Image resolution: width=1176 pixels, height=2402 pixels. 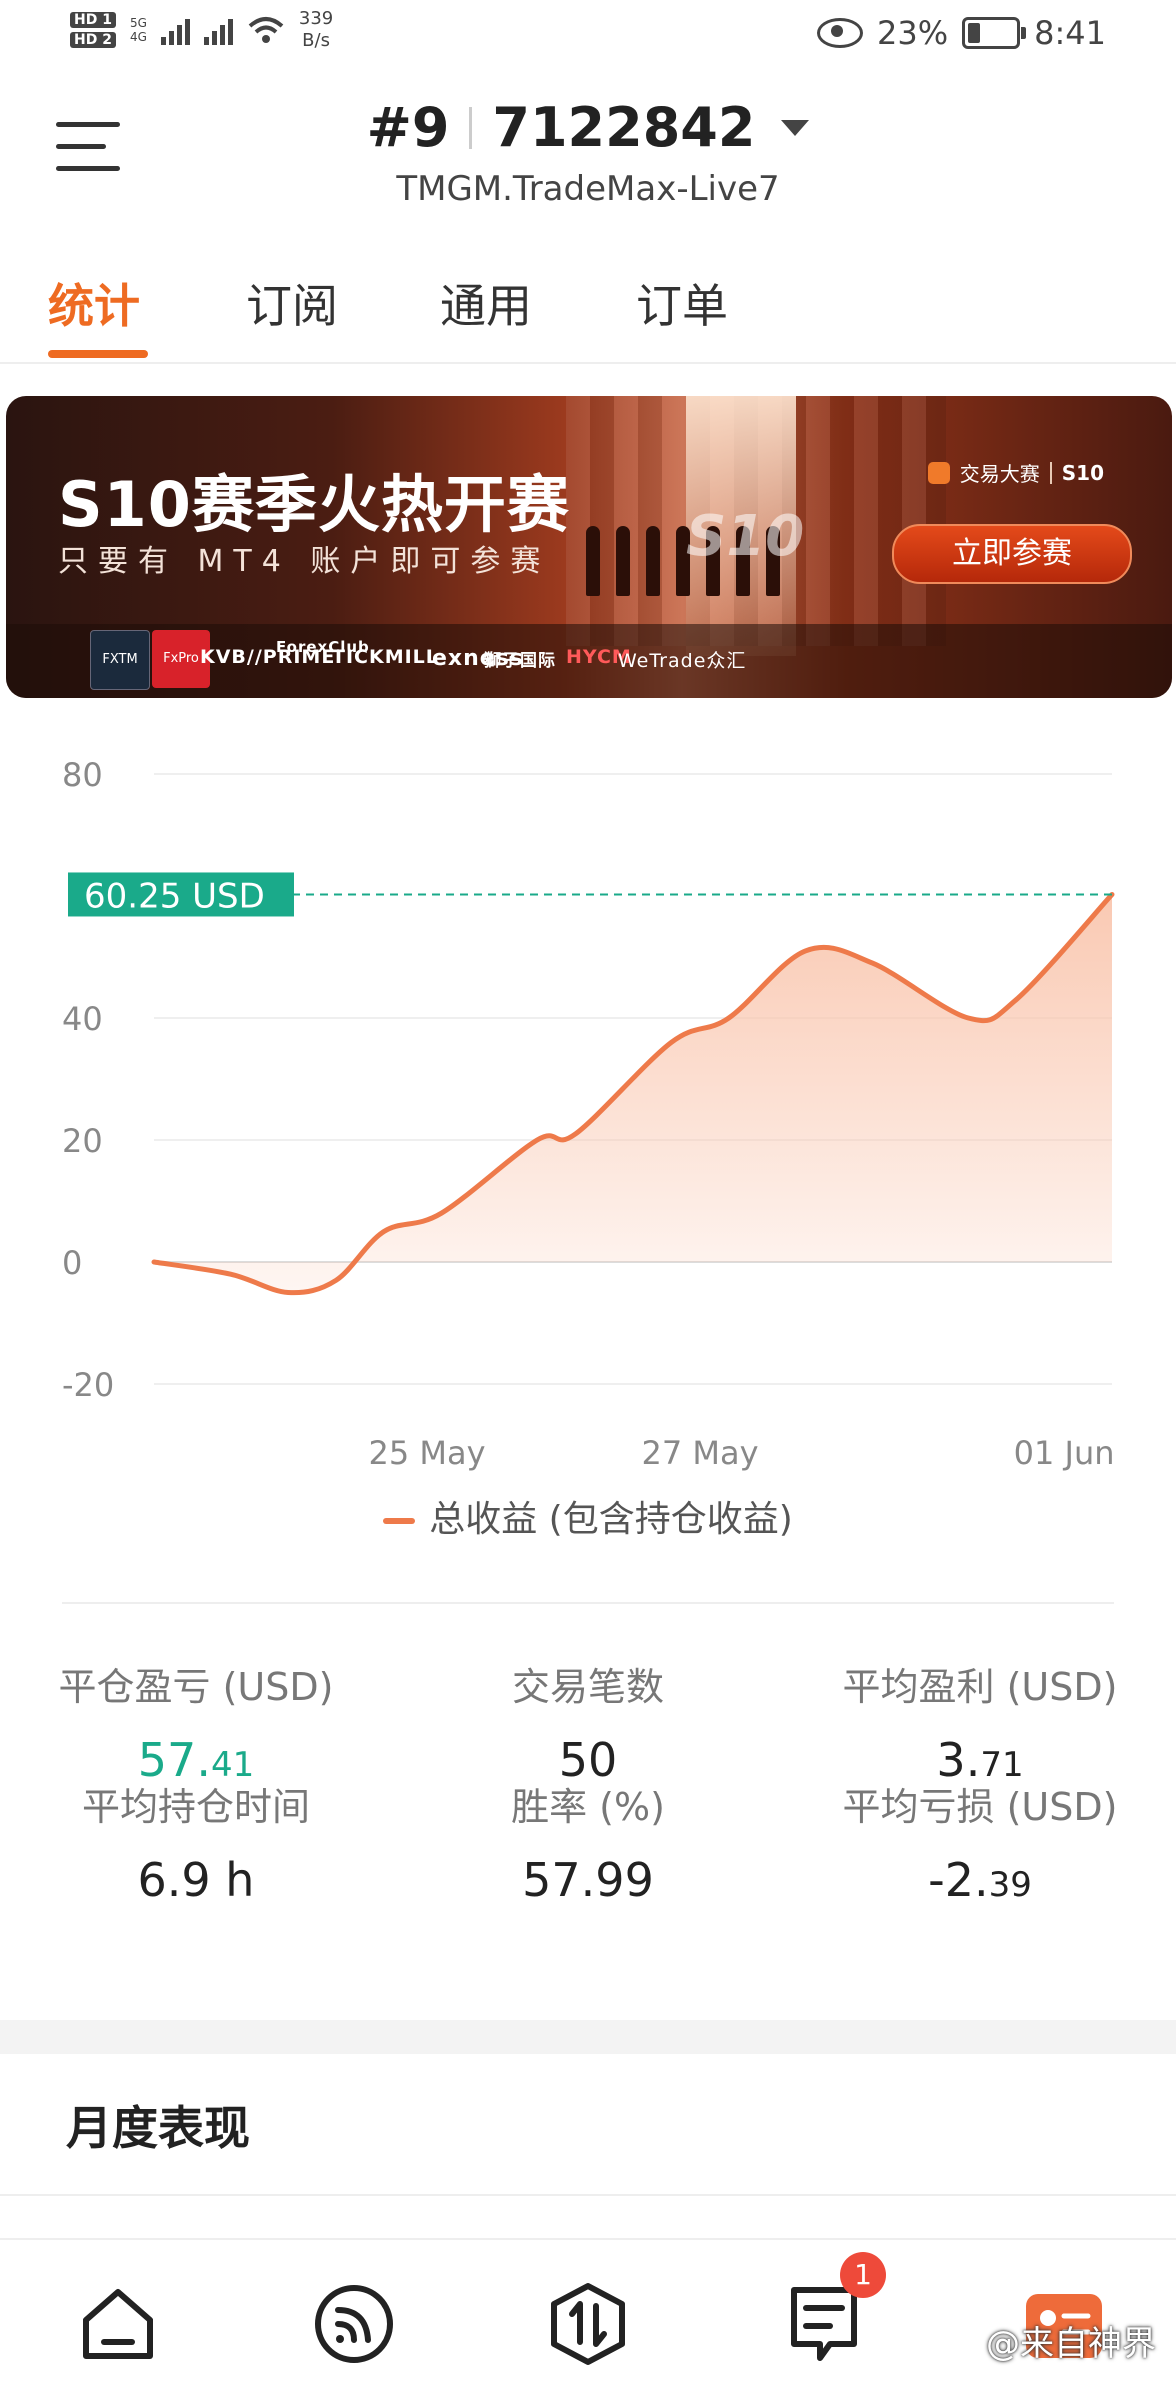 I want to click on tab-general: 通用, so click(x=486, y=303).